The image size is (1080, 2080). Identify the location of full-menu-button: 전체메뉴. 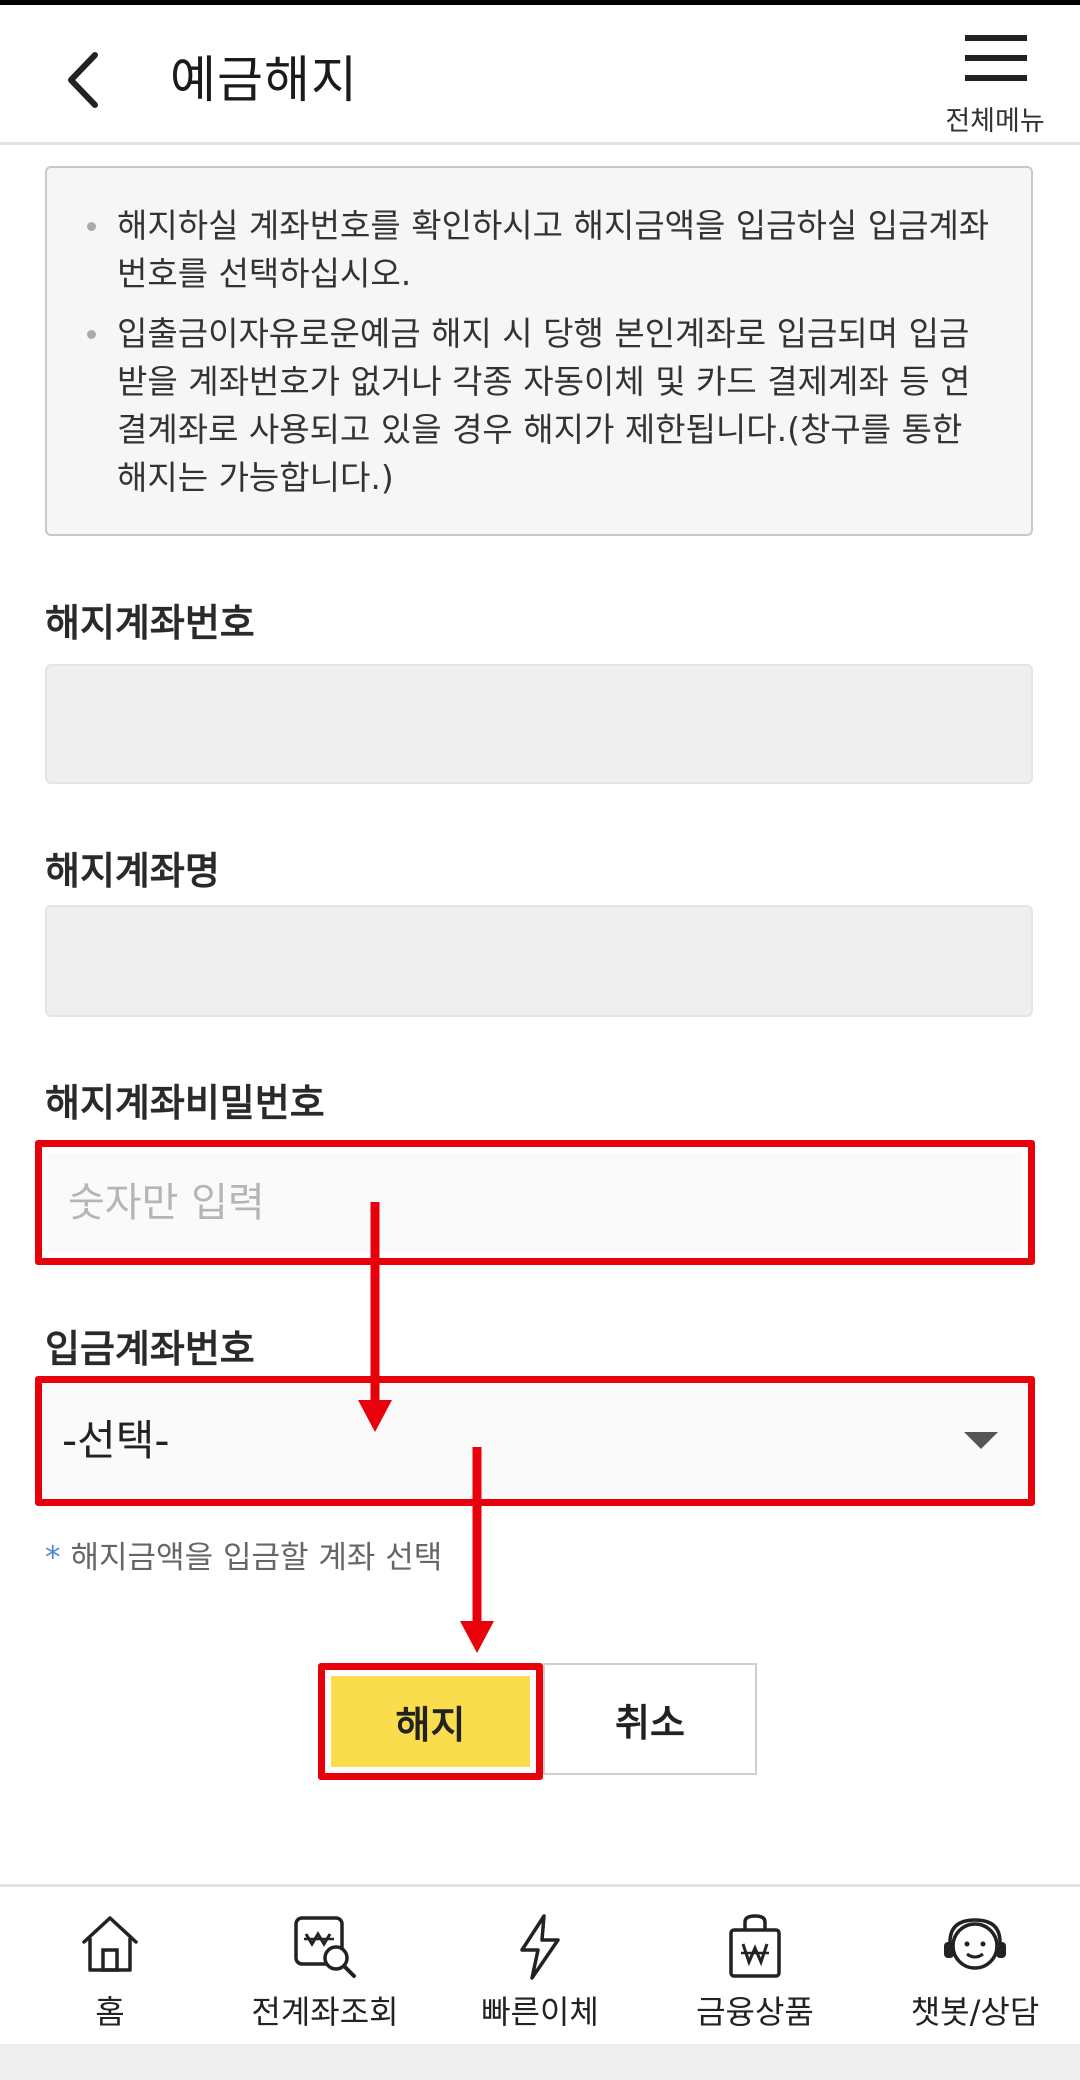
(995, 82).